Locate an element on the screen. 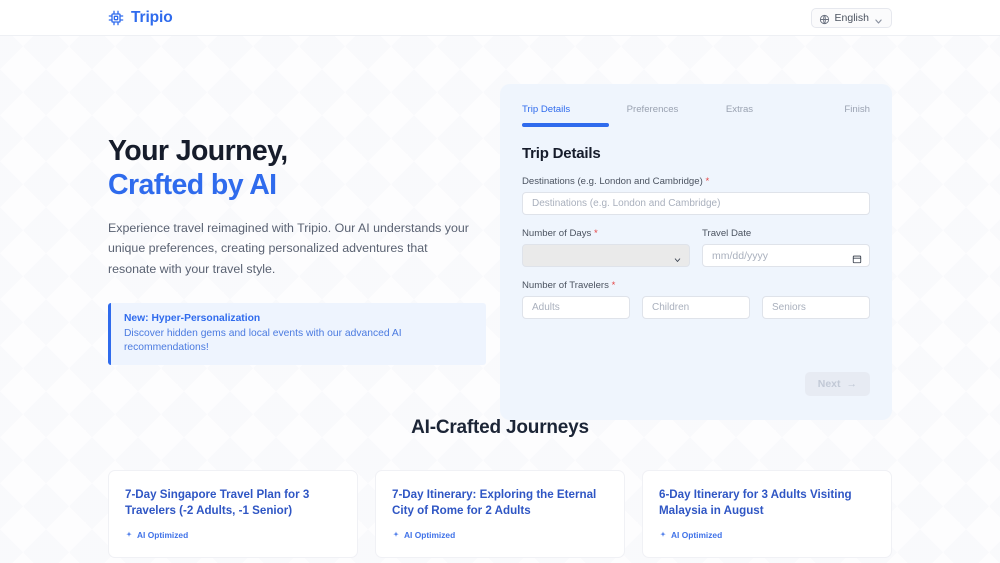  hero-title-line1: Your Journey, is located at coordinates (198, 151).